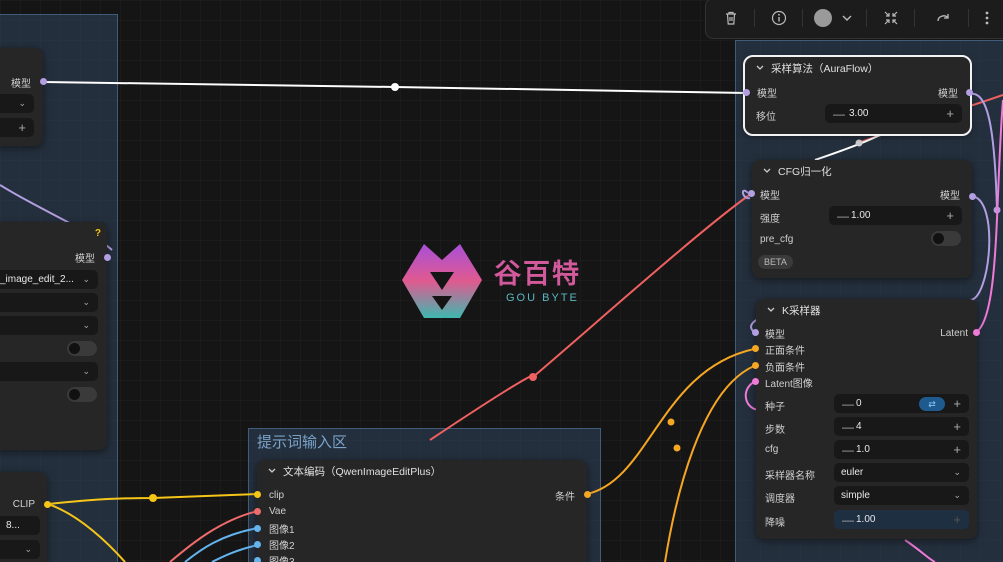 The image size is (1003, 562). I want to click on left-node-2-select-3: ⌄, so click(49, 325).